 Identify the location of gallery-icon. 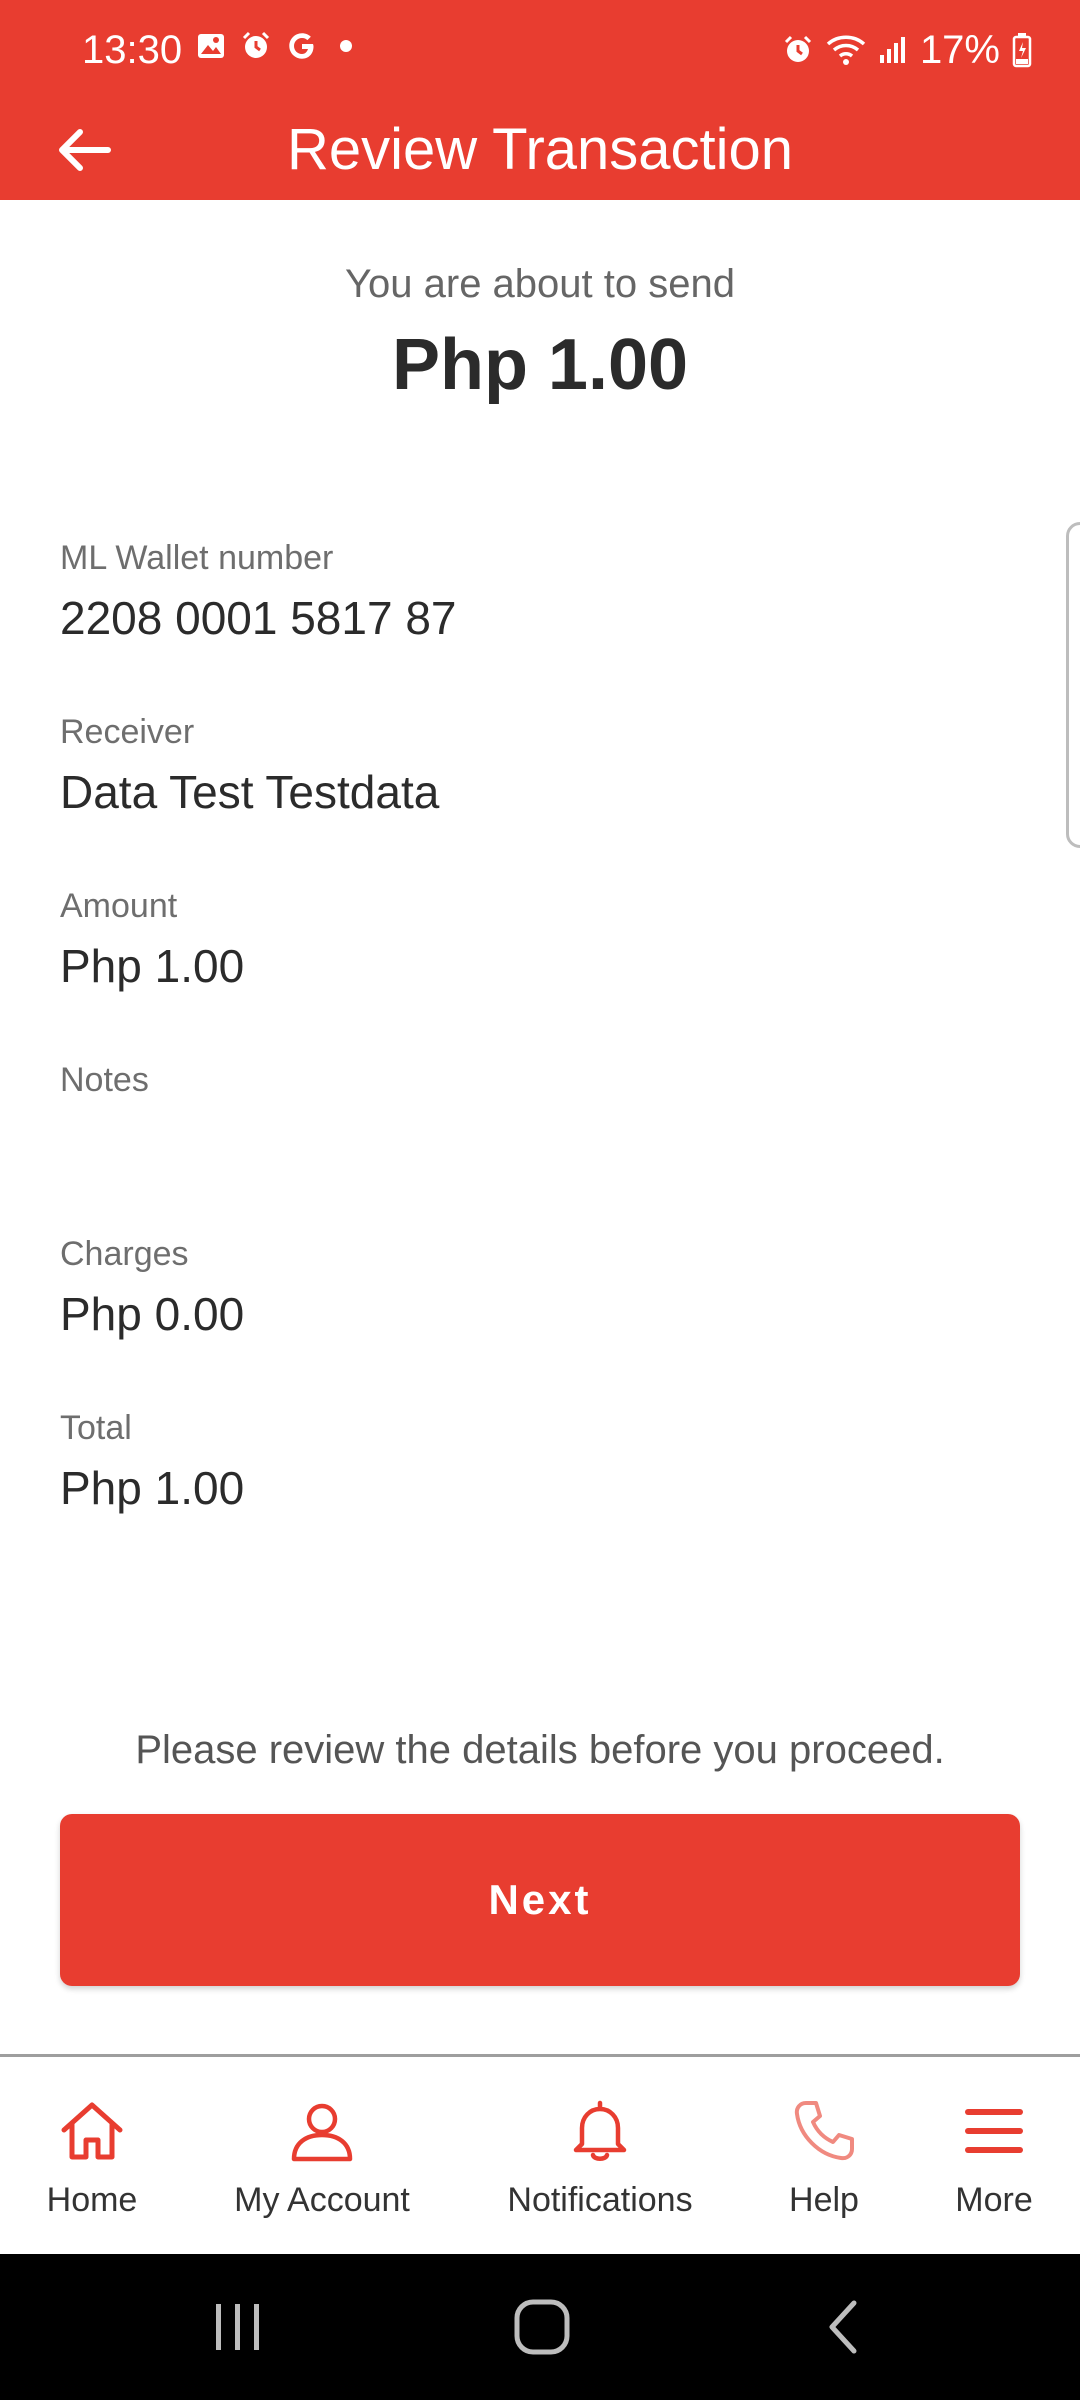
(211, 46).